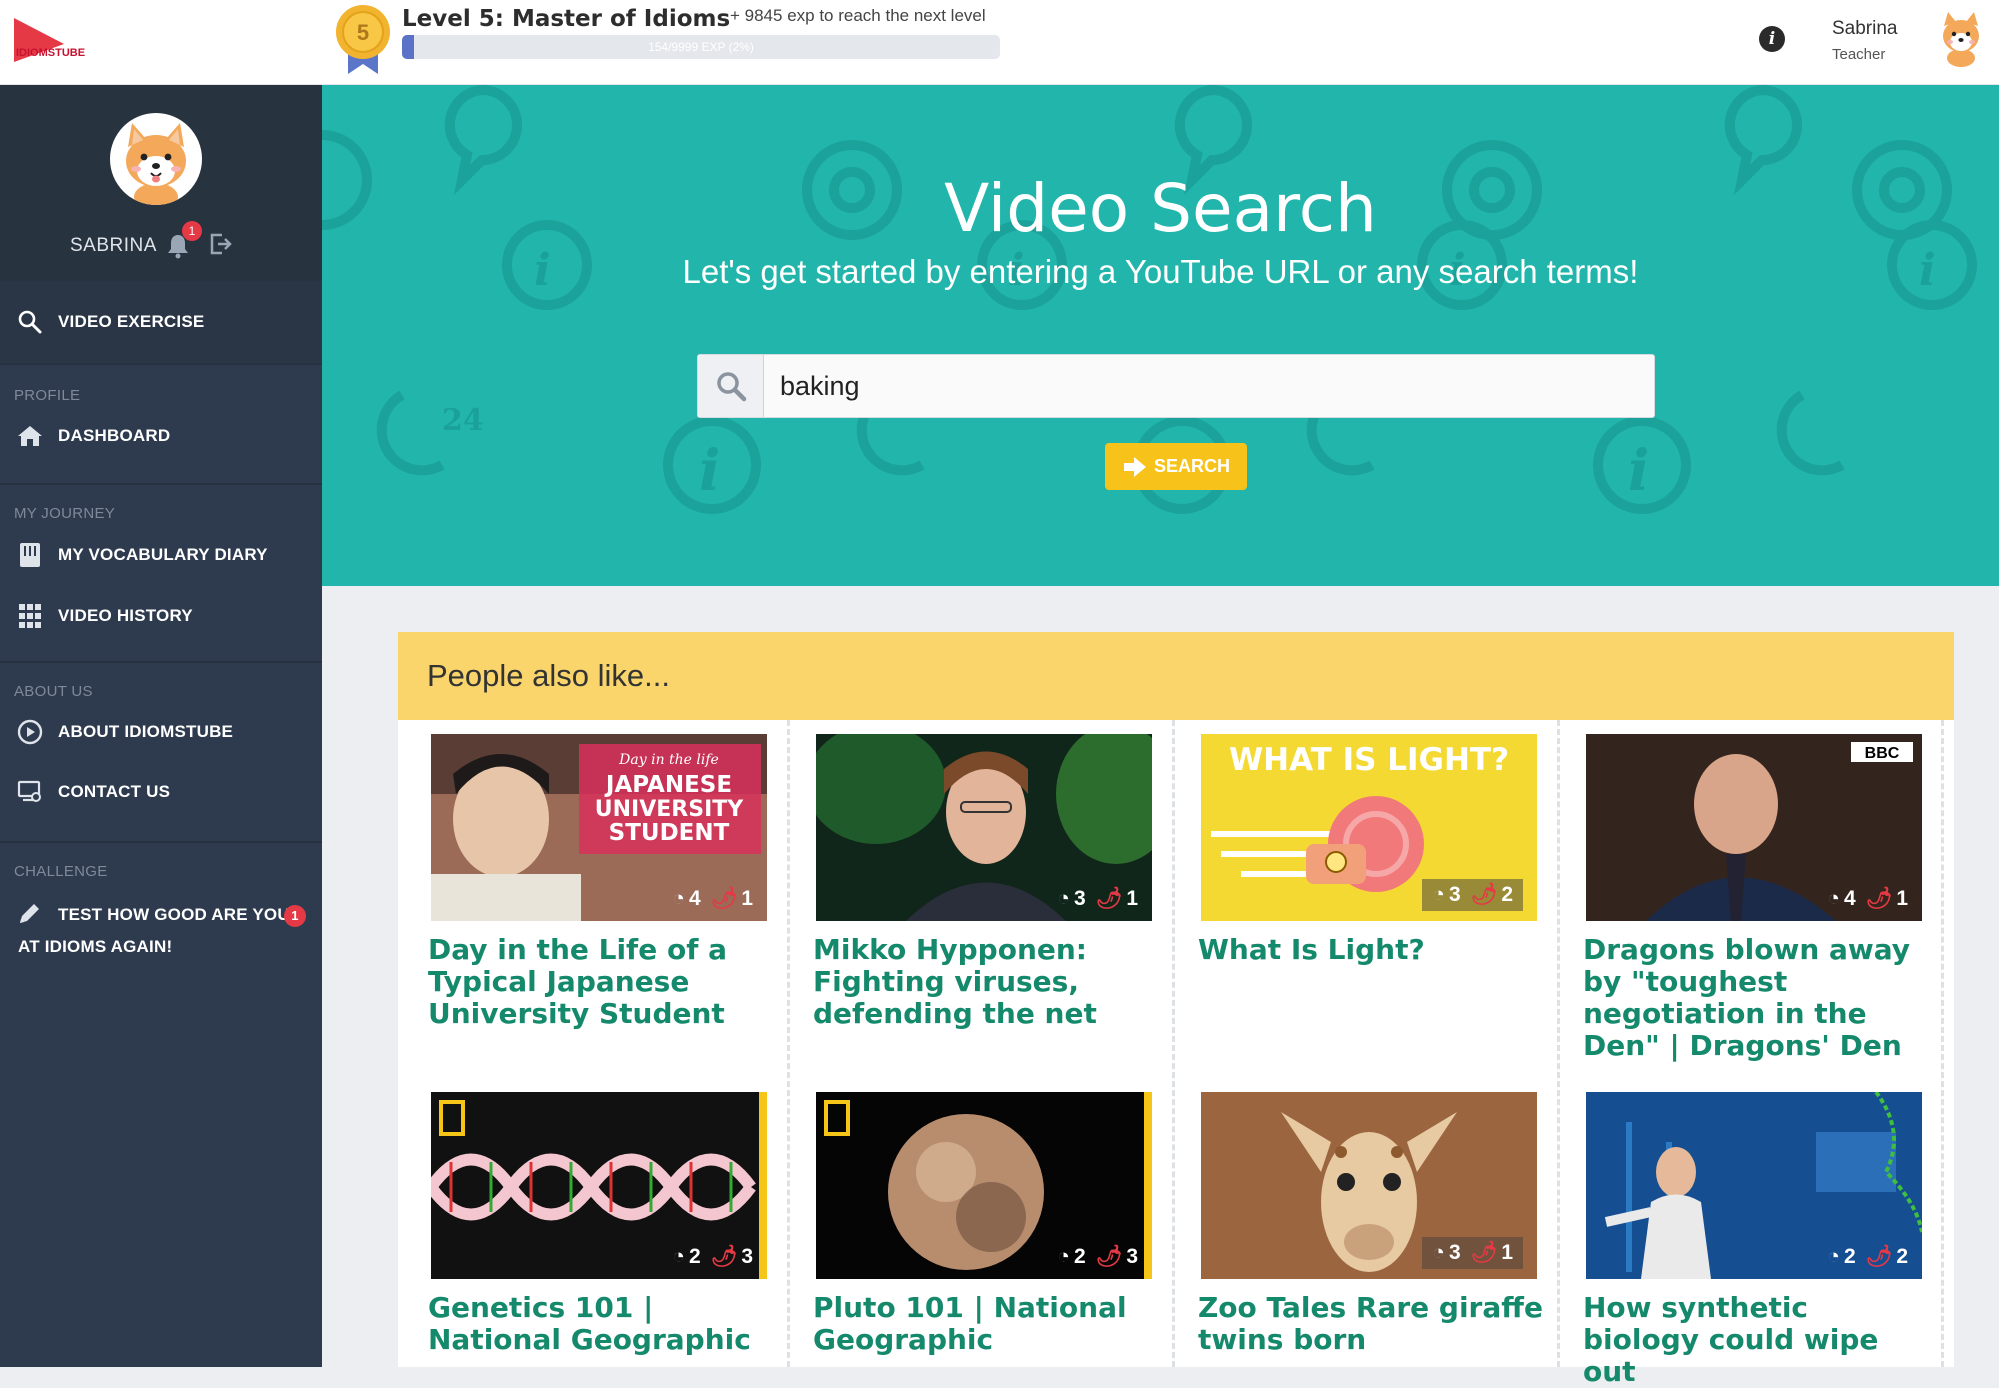 This screenshot has height=1388, width=1999. What do you see at coordinates (161, 732) in the screenshot?
I see `sidebar-item-about-idiomstube: ABOUT IDIOMSTUBE` at bounding box center [161, 732].